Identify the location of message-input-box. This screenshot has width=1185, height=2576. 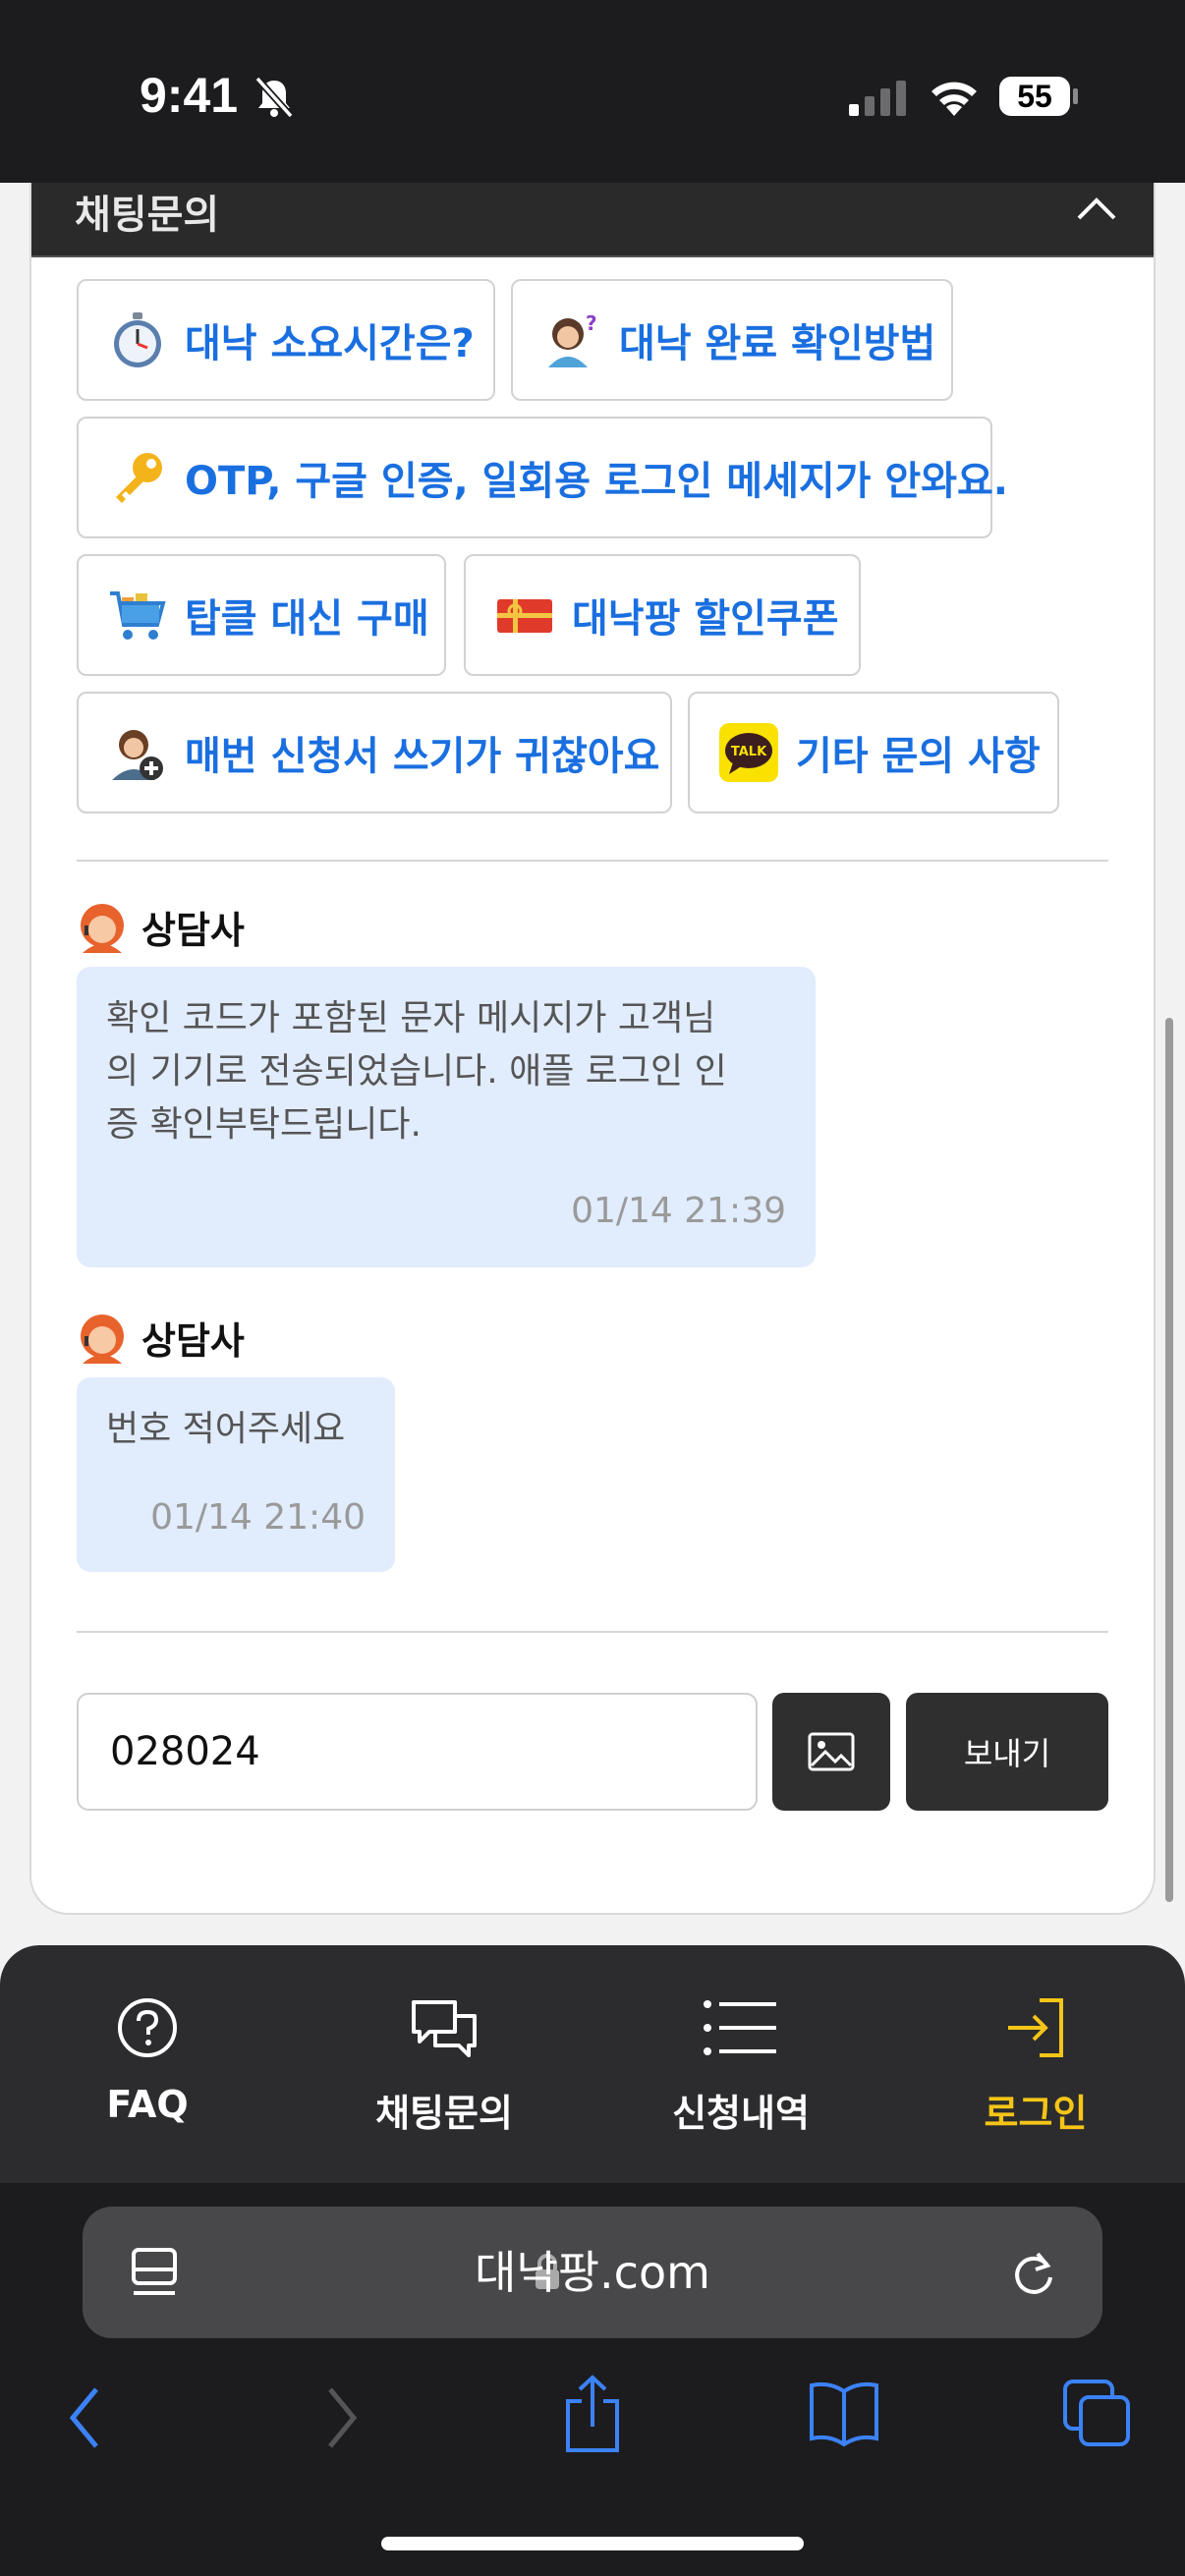
(417, 1752).